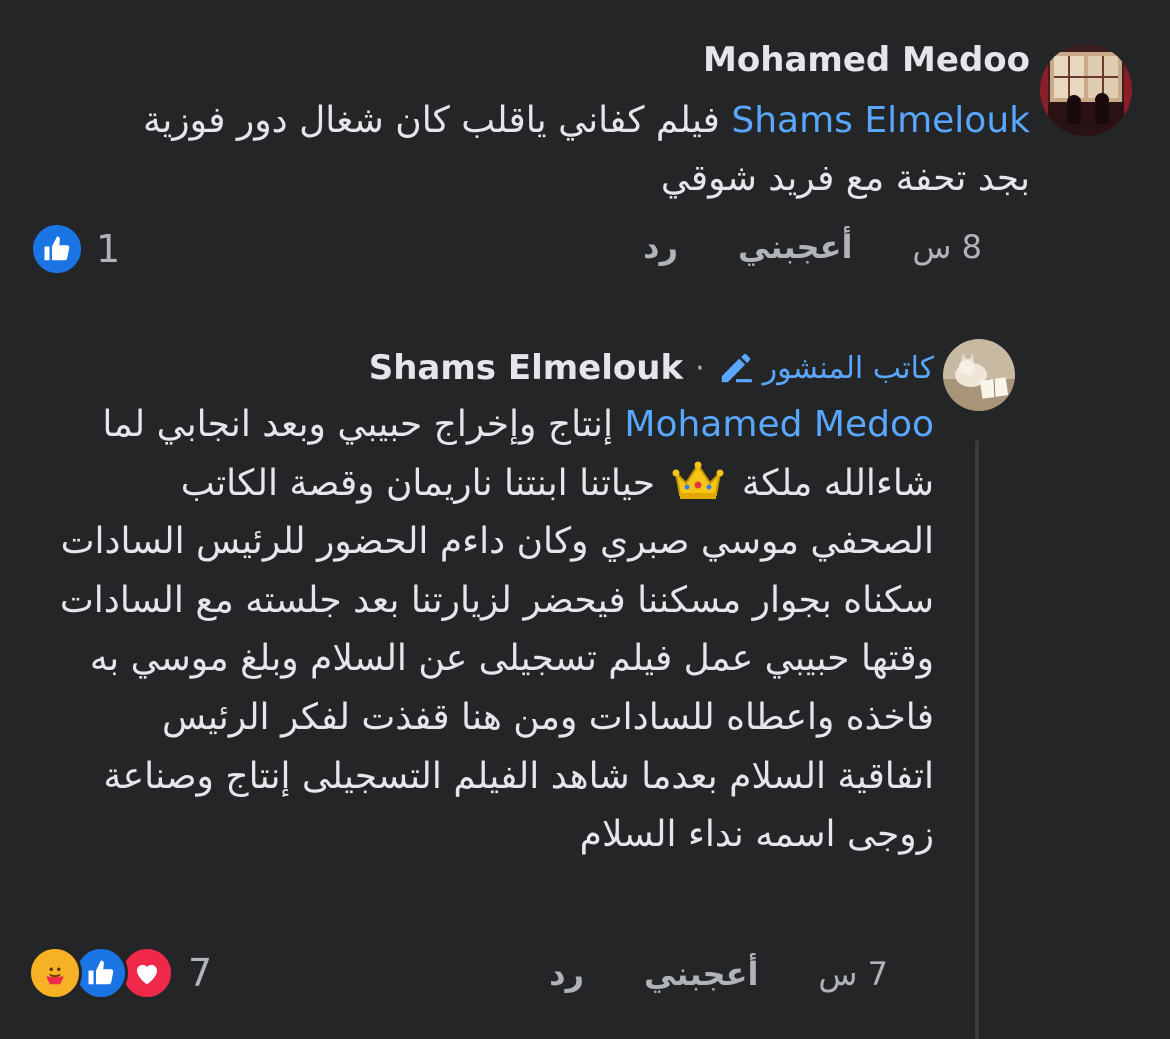  What do you see at coordinates (147, 973) in the screenshot?
I see `love-icon` at bounding box center [147, 973].